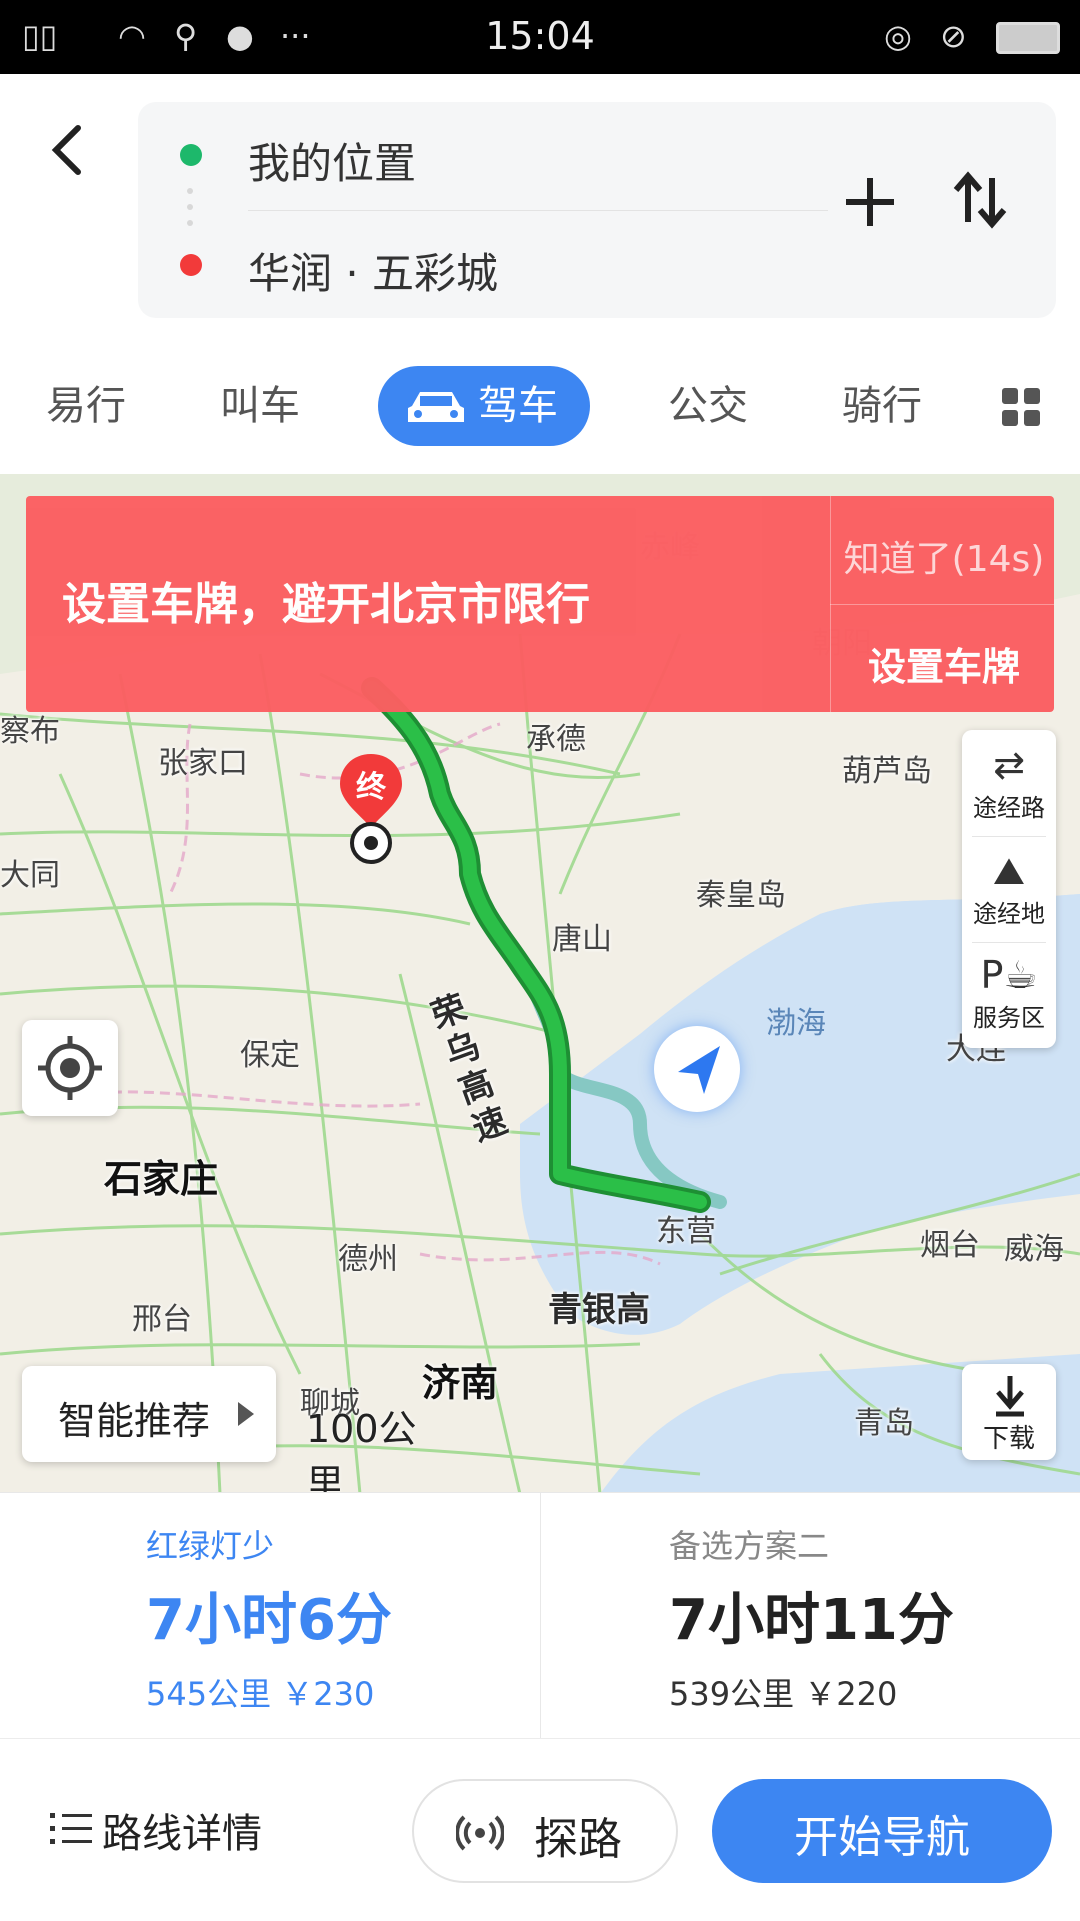 Image resolution: width=1080 pixels, height=1921 pixels. What do you see at coordinates (1009, 765) in the screenshot?
I see `waypoint-road-icon: ⇄` at bounding box center [1009, 765].